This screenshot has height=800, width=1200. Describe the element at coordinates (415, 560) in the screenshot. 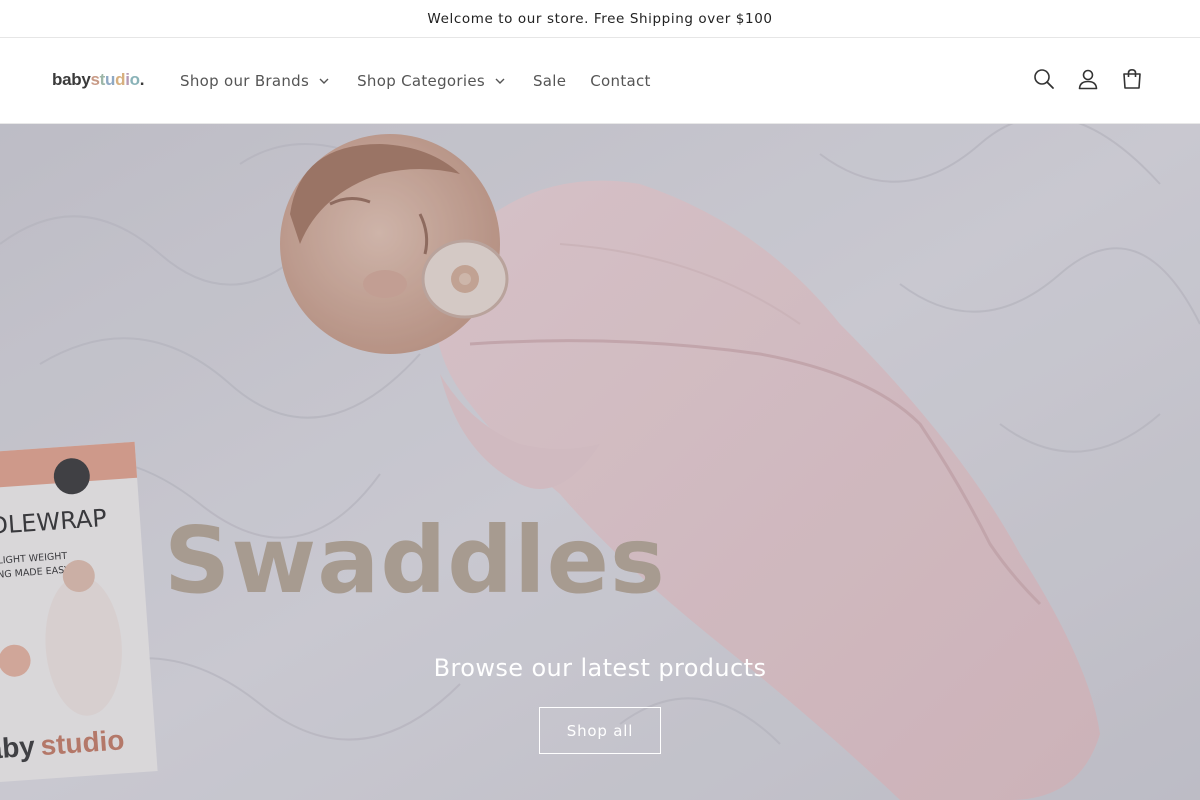

I see `hero-headline: Swaddles` at that location.